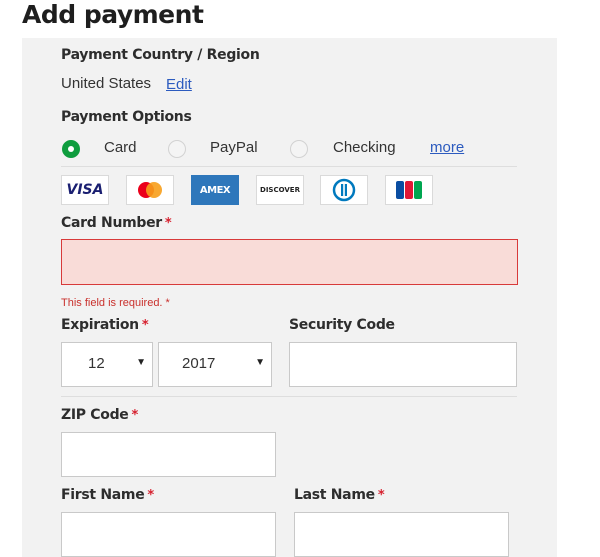 The height and width of the screenshot is (557, 600). I want to click on last-name-label: Last Name *, so click(339, 495).